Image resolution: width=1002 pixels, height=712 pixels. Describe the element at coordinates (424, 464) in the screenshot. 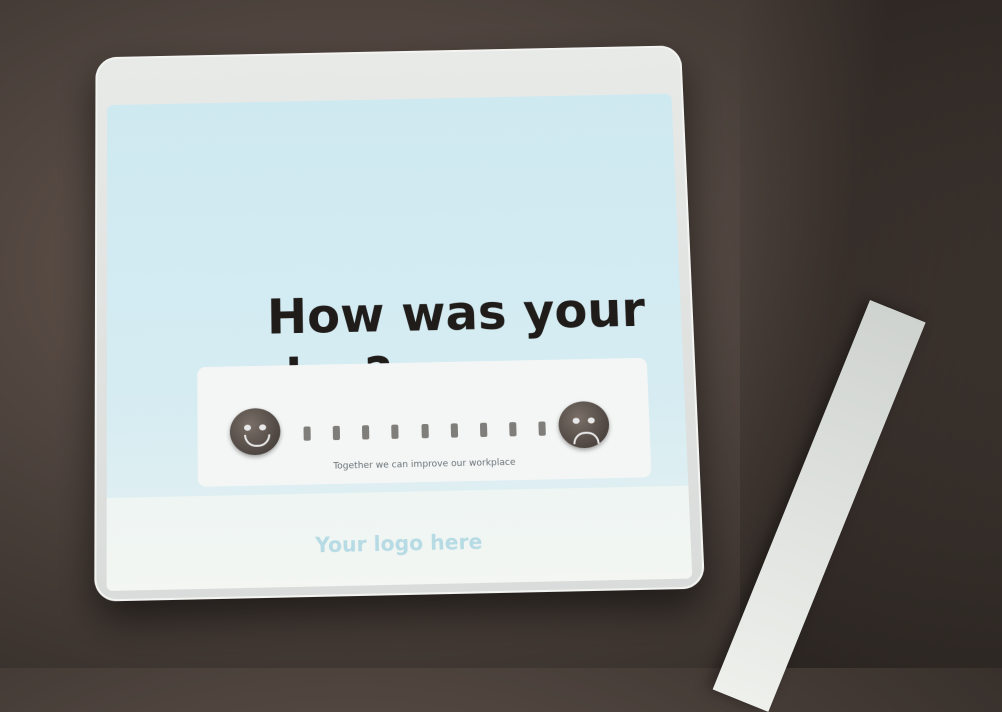

I see `scale-caption: Together we can improve our workplace` at that location.